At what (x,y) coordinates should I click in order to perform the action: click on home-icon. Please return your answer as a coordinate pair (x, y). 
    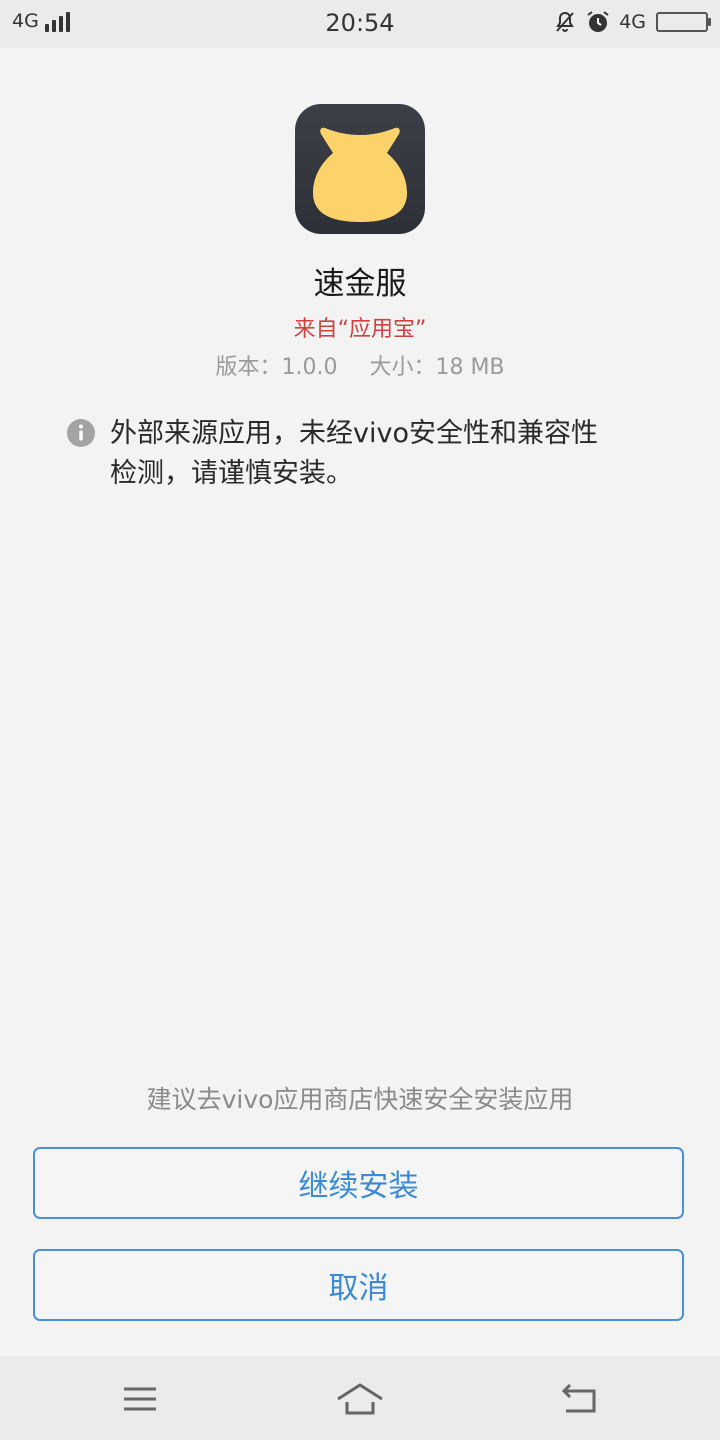
    Looking at the image, I should click on (360, 1399).